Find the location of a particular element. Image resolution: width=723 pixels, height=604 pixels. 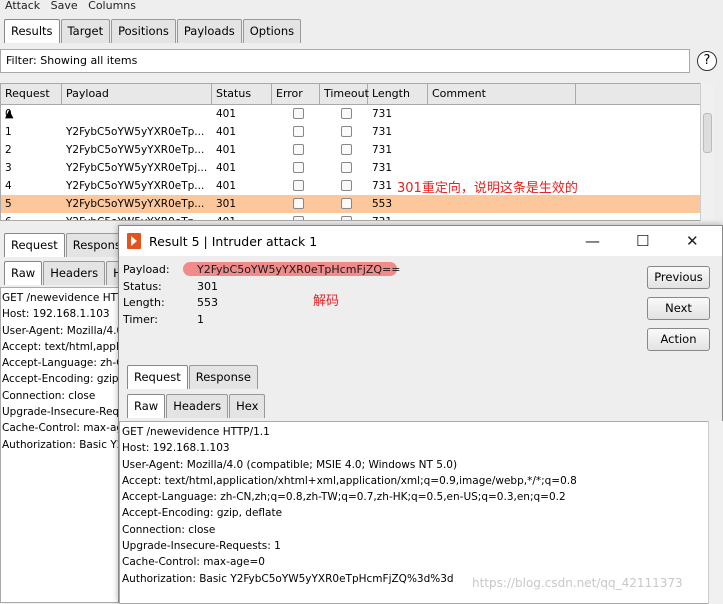

next-button: Next is located at coordinates (678, 308).